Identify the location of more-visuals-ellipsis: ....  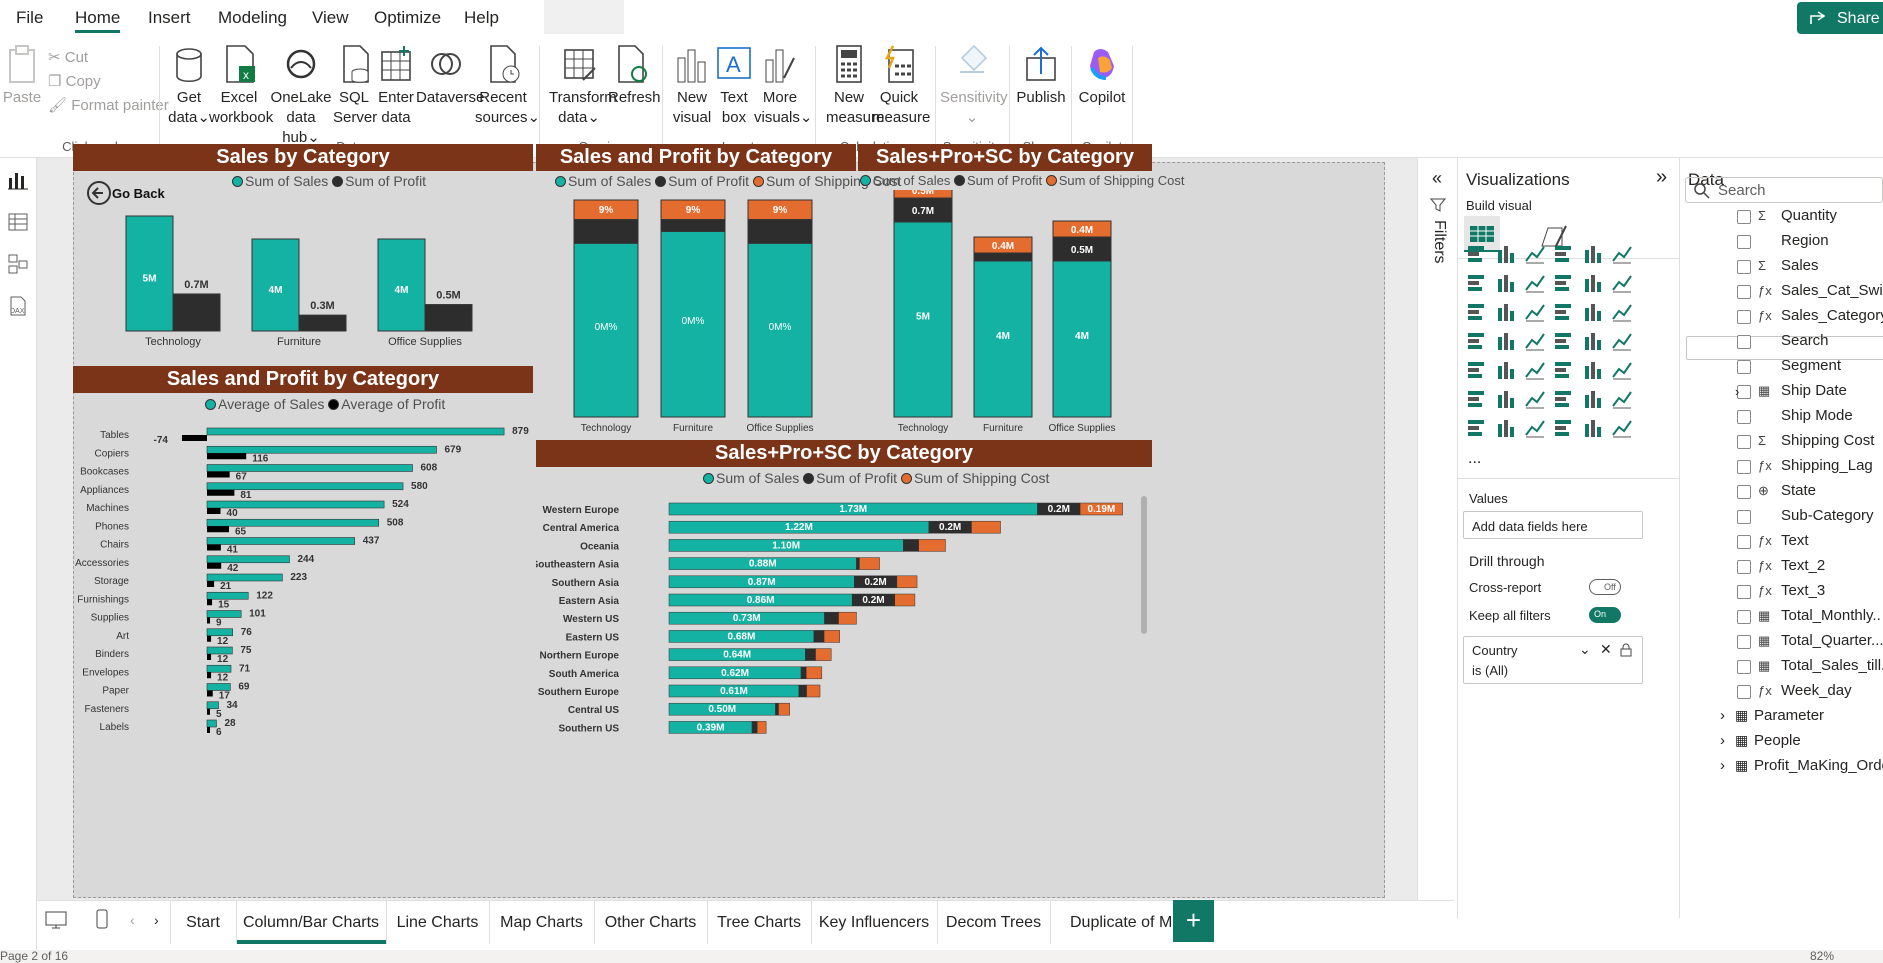
(1474, 459).